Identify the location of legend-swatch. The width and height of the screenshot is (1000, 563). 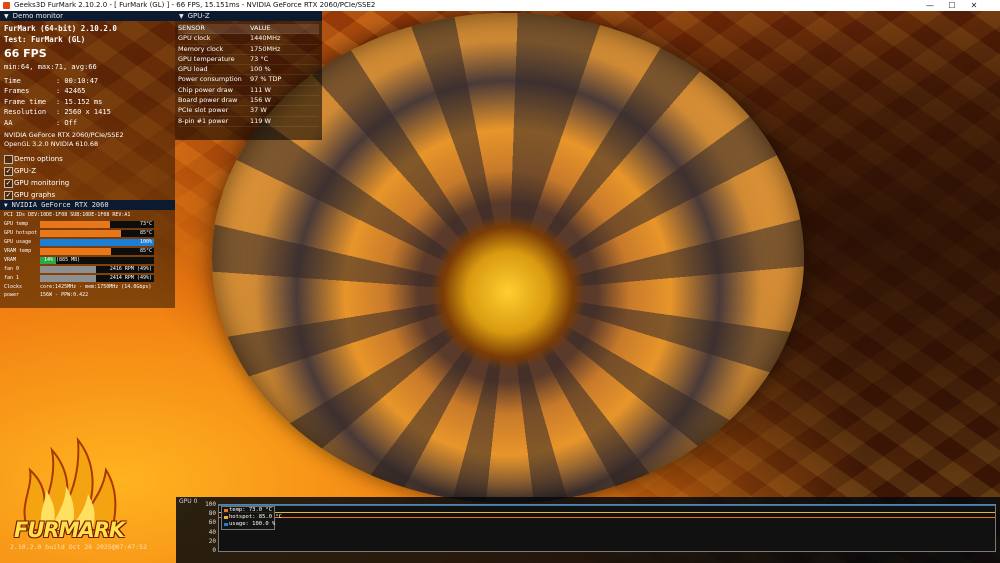
(226, 517).